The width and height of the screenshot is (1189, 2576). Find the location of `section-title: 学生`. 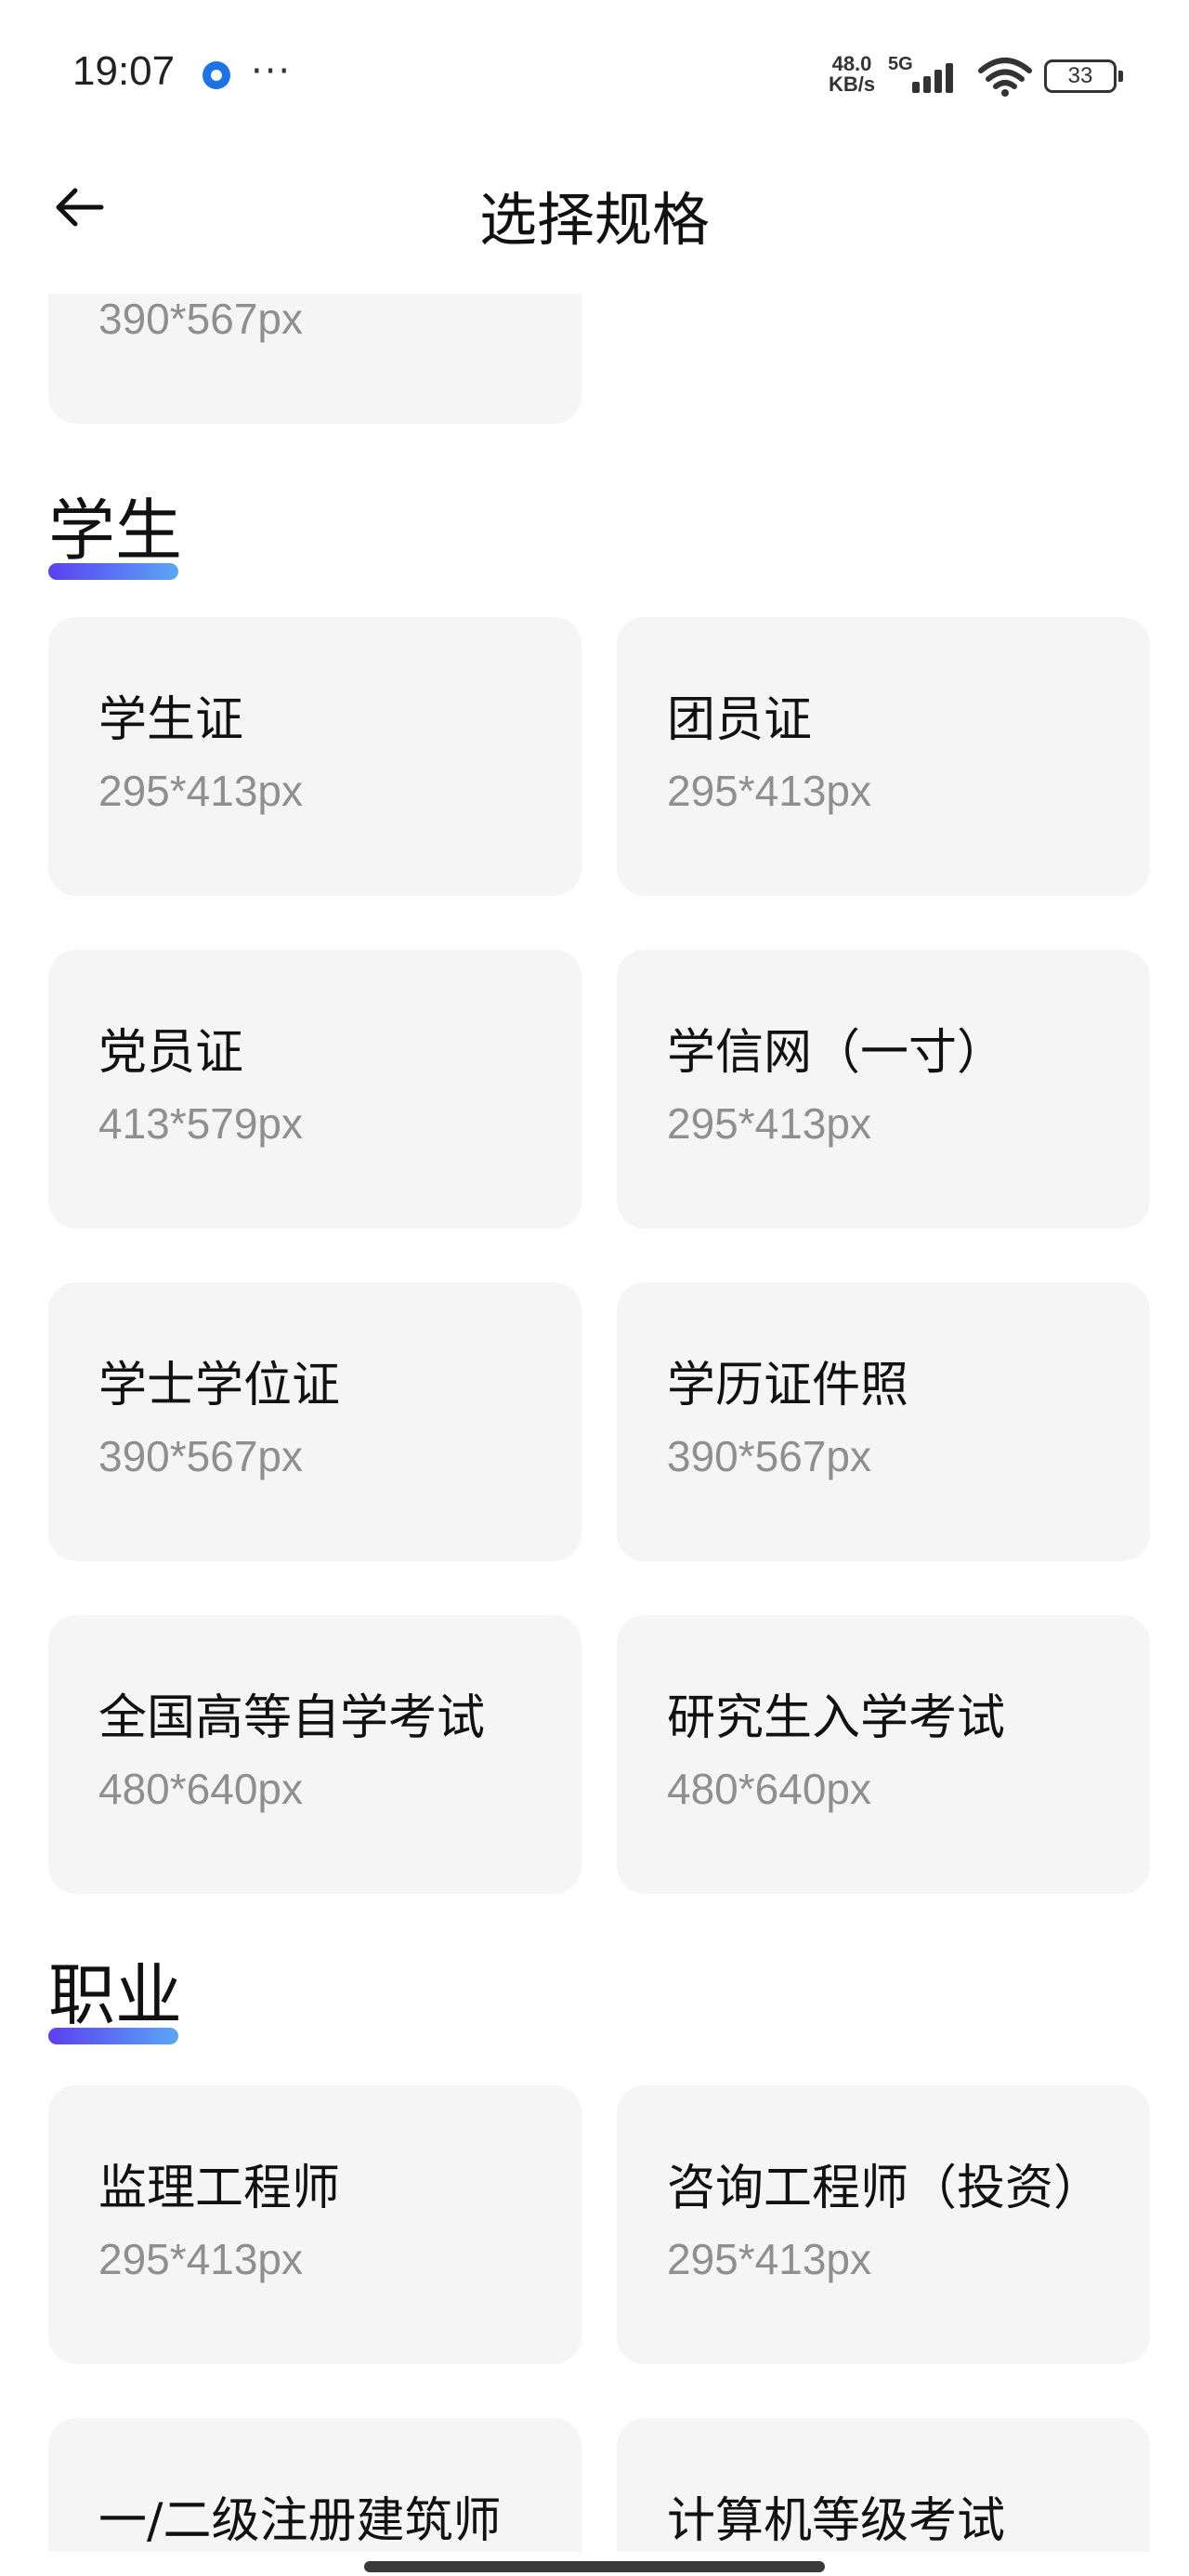

section-title: 学生 is located at coordinates (116, 531).